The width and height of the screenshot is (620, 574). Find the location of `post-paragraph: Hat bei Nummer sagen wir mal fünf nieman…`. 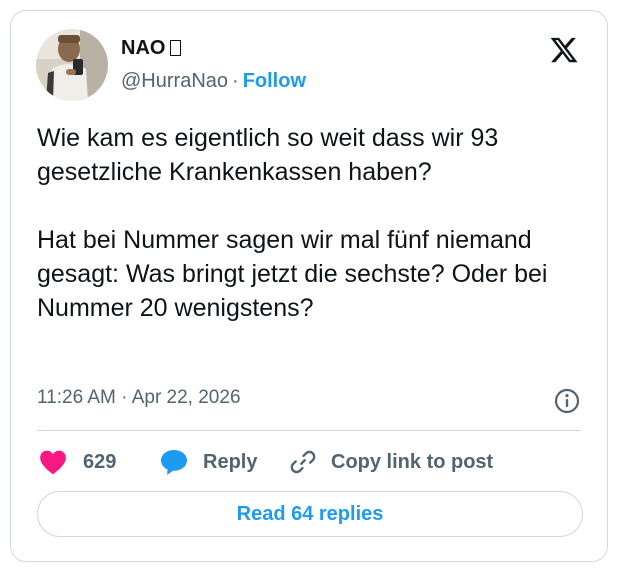

post-paragraph: Hat bei Nummer sagen wir mal fünf nieman… is located at coordinates (292, 274).